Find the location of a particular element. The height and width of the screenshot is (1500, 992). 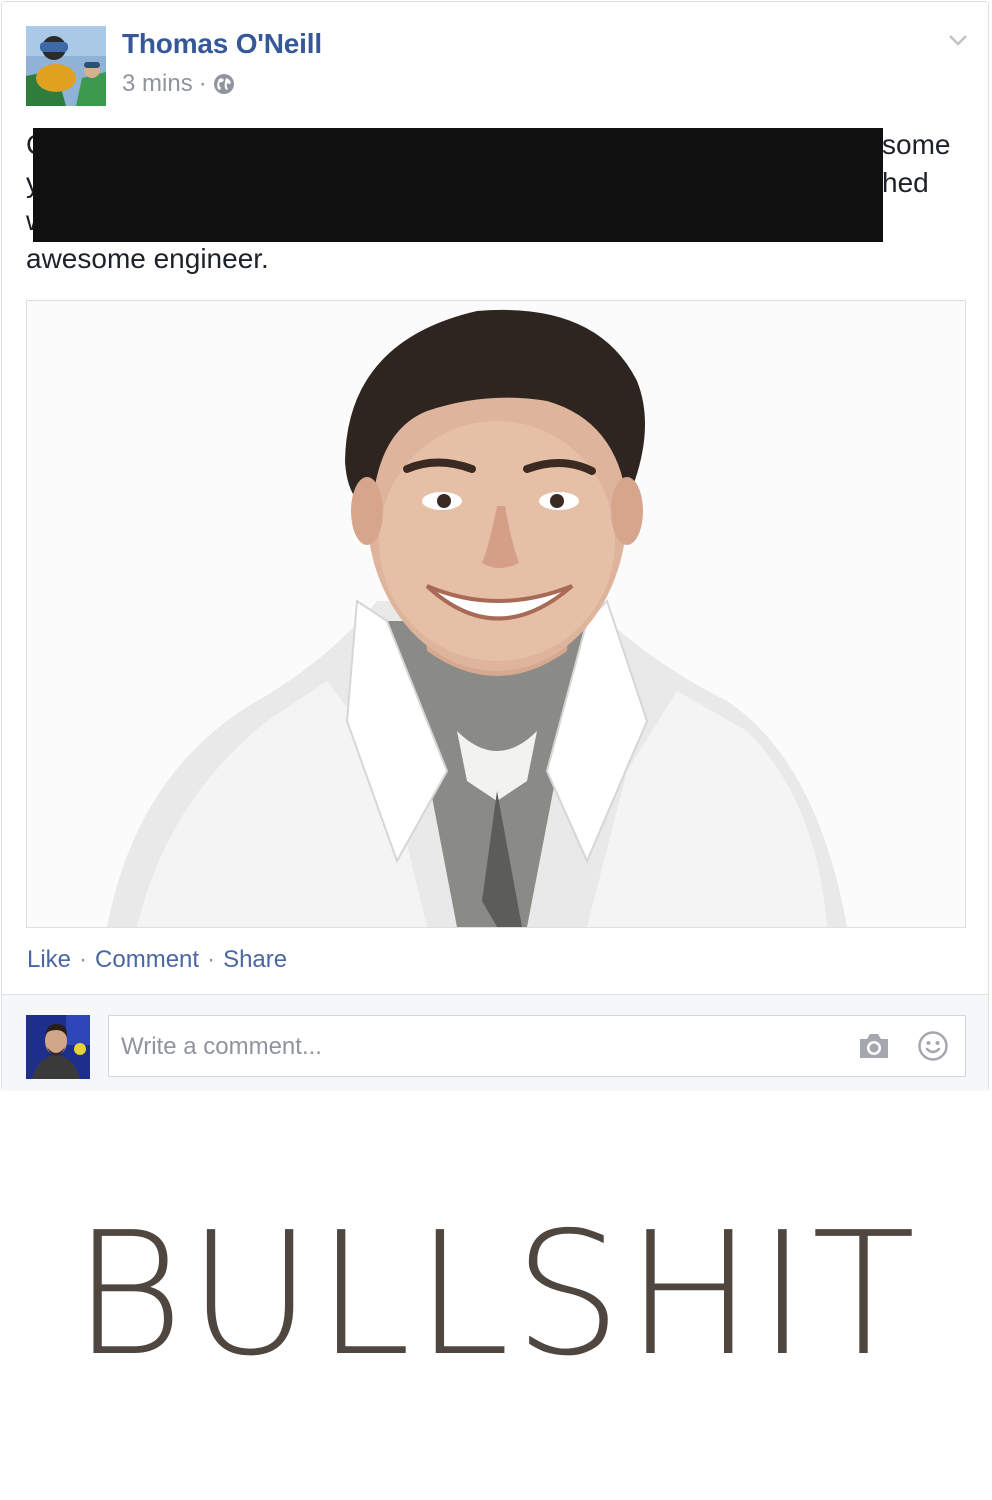

post-actions: Like · Comment · Share is located at coordinates (157, 960).